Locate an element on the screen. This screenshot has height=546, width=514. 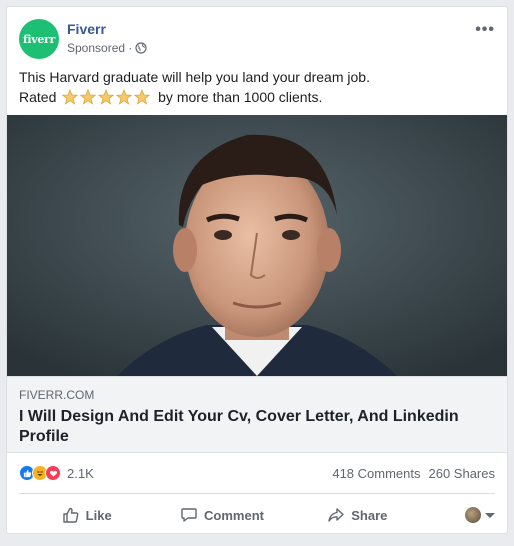
like-button: Like is located at coordinates (86, 515).